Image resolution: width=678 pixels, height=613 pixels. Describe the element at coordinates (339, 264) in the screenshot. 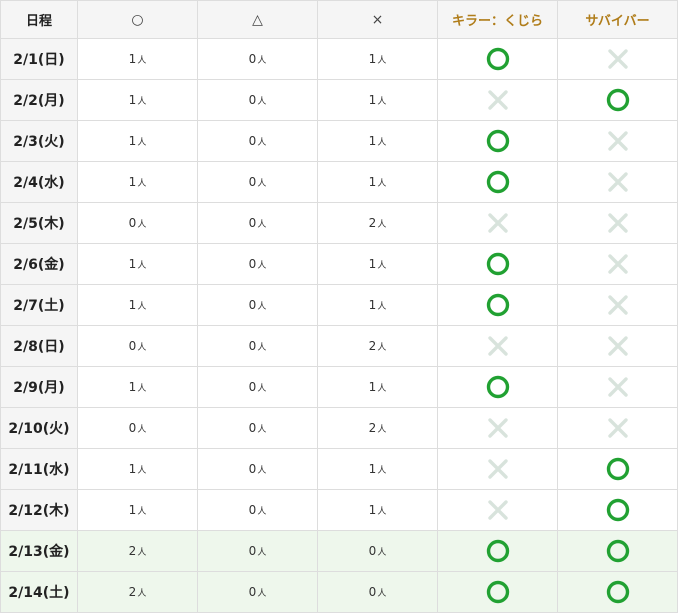

I see `table-row: 2/6(金) 1人 0人 1人` at that location.